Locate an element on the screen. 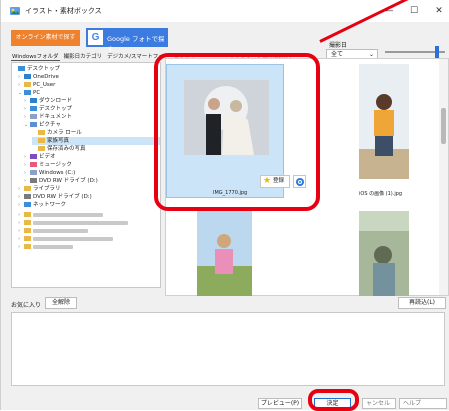 The width and height of the screenshot is (449, 411). help-button: ヘルプ is located at coordinates (423, 403).